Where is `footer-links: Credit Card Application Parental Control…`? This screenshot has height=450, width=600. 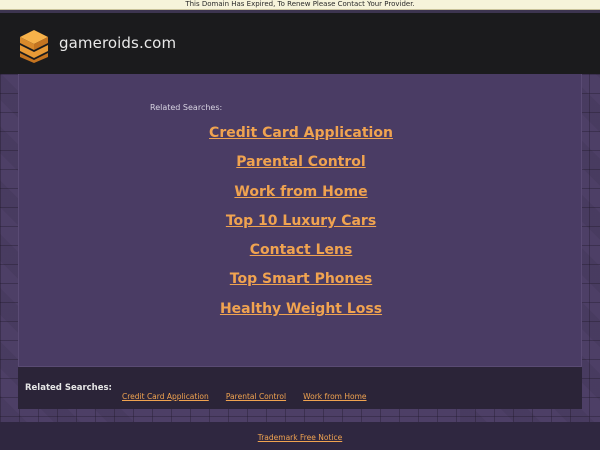
footer-links: Credit Card Application Parental Control… is located at coordinates (250, 393).